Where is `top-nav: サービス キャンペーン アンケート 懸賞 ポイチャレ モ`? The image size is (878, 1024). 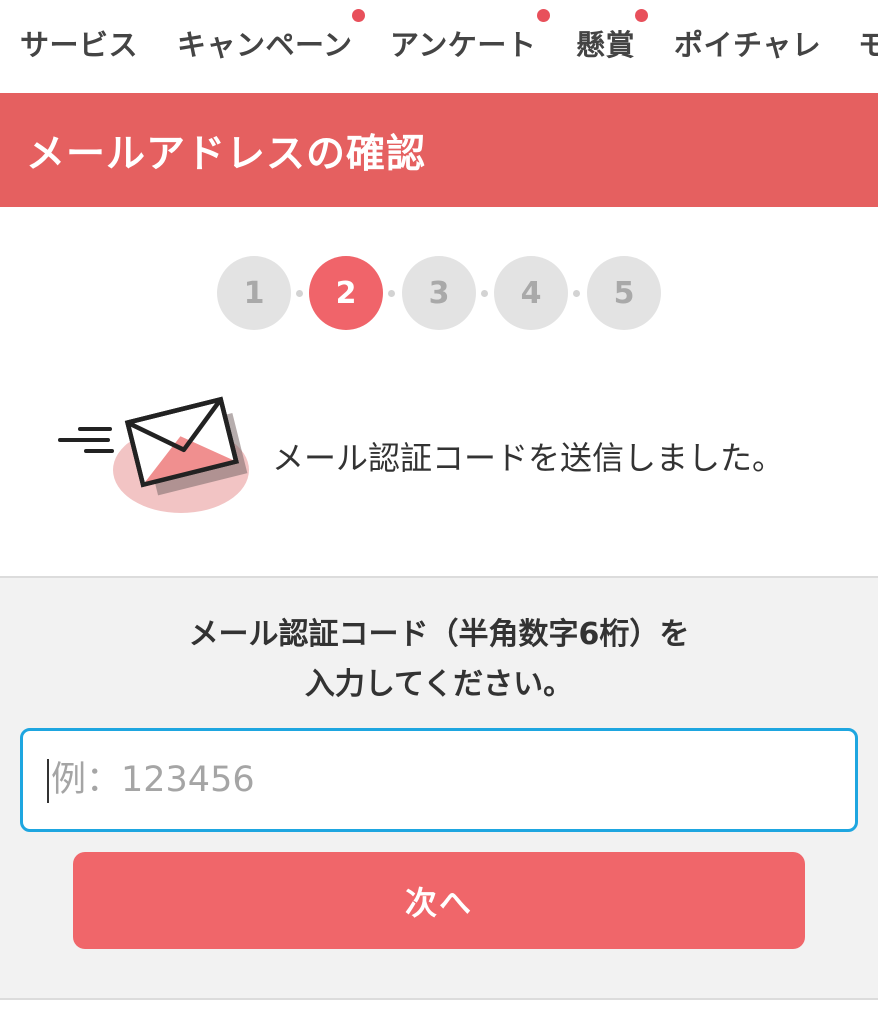 top-nav: サービス キャンペーン アンケート 懸賞 ポイチャレ モ is located at coordinates (439, 46).